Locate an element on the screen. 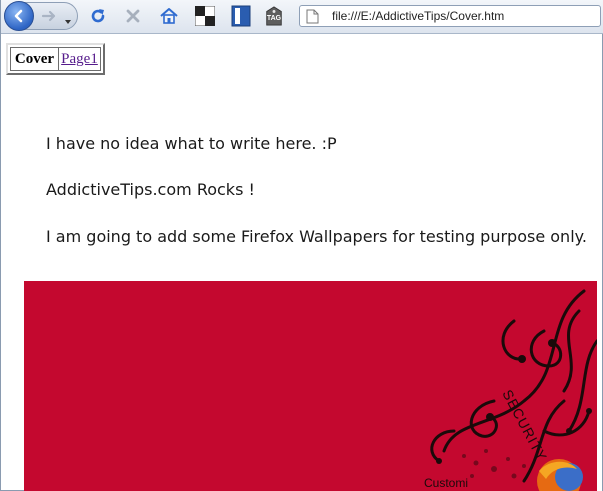 The image size is (603, 491). page1-link: Page1 is located at coordinates (79, 59).